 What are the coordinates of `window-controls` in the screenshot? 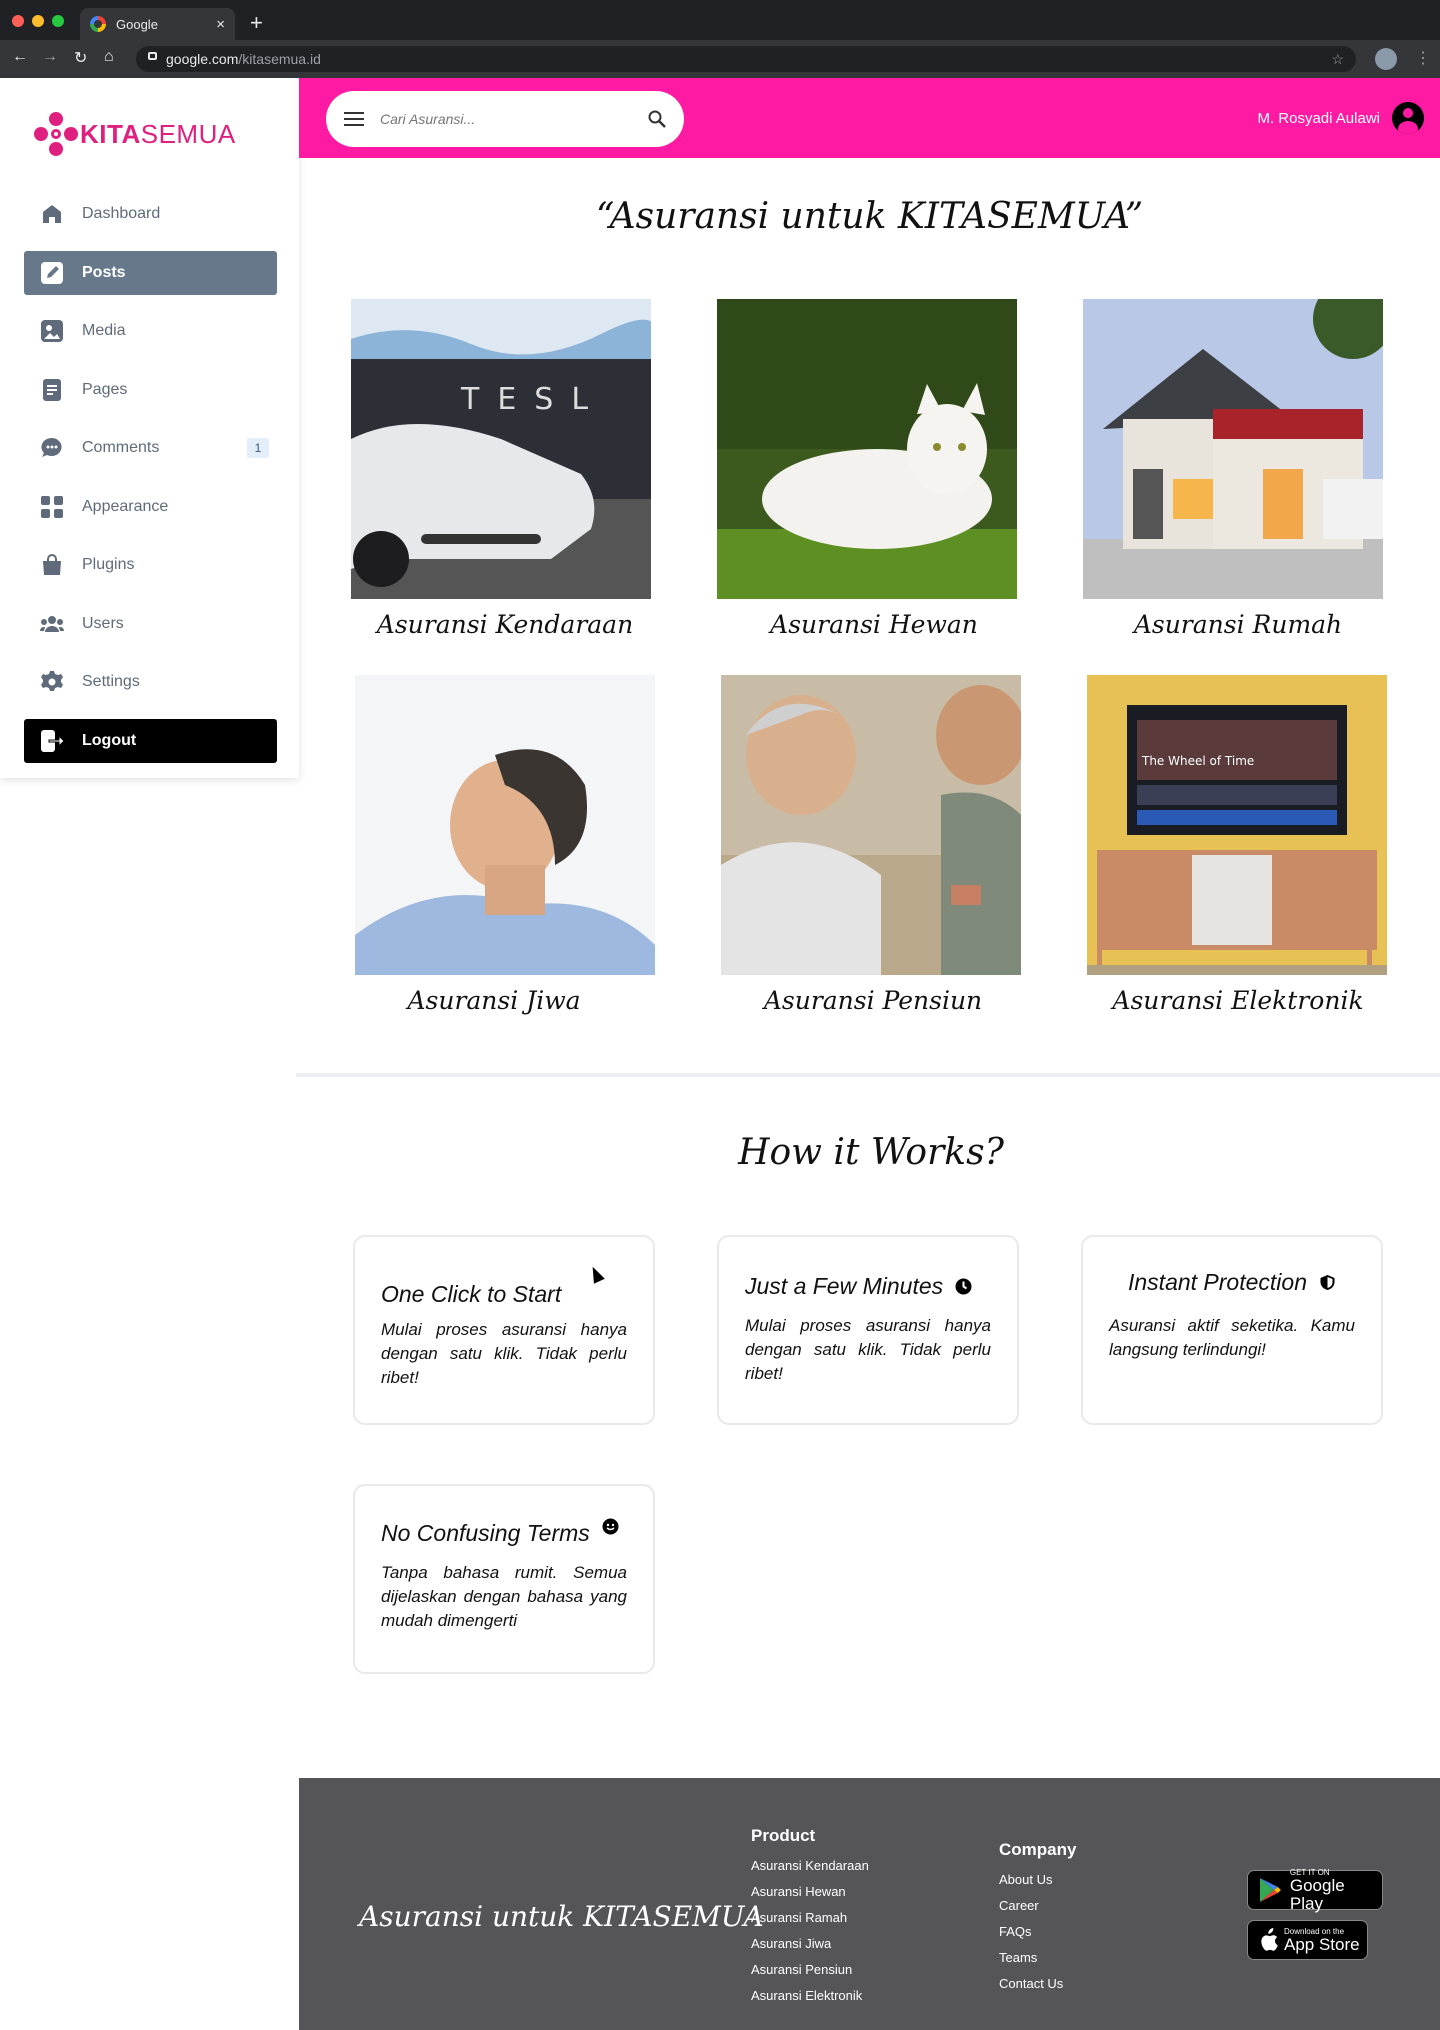 It's located at (38, 21).